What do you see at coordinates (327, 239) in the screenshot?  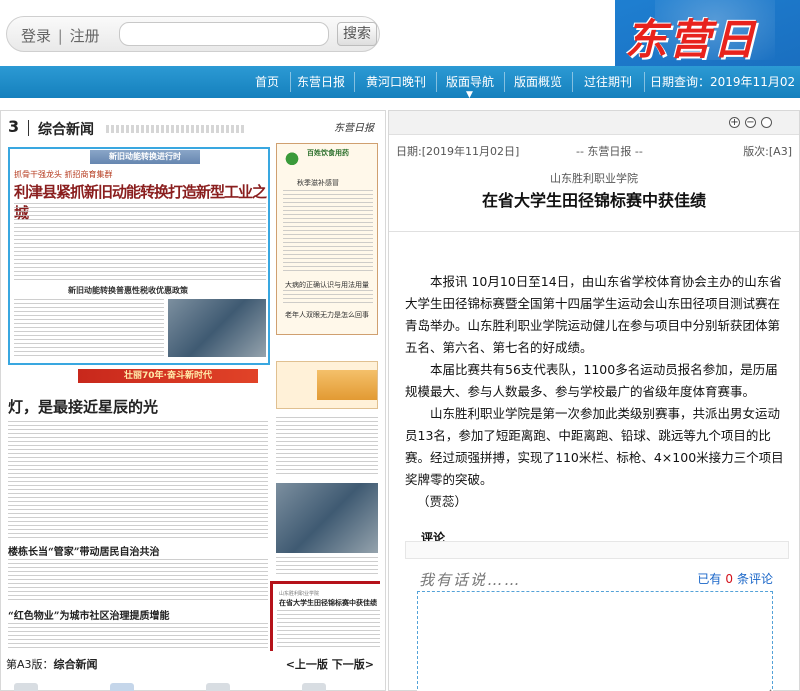 I see `health-column: 百姓饮食用药 秋季滋补感冒 大病的正确认识与用法用量 老年人双眼无力是怎么回事` at bounding box center [327, 239].